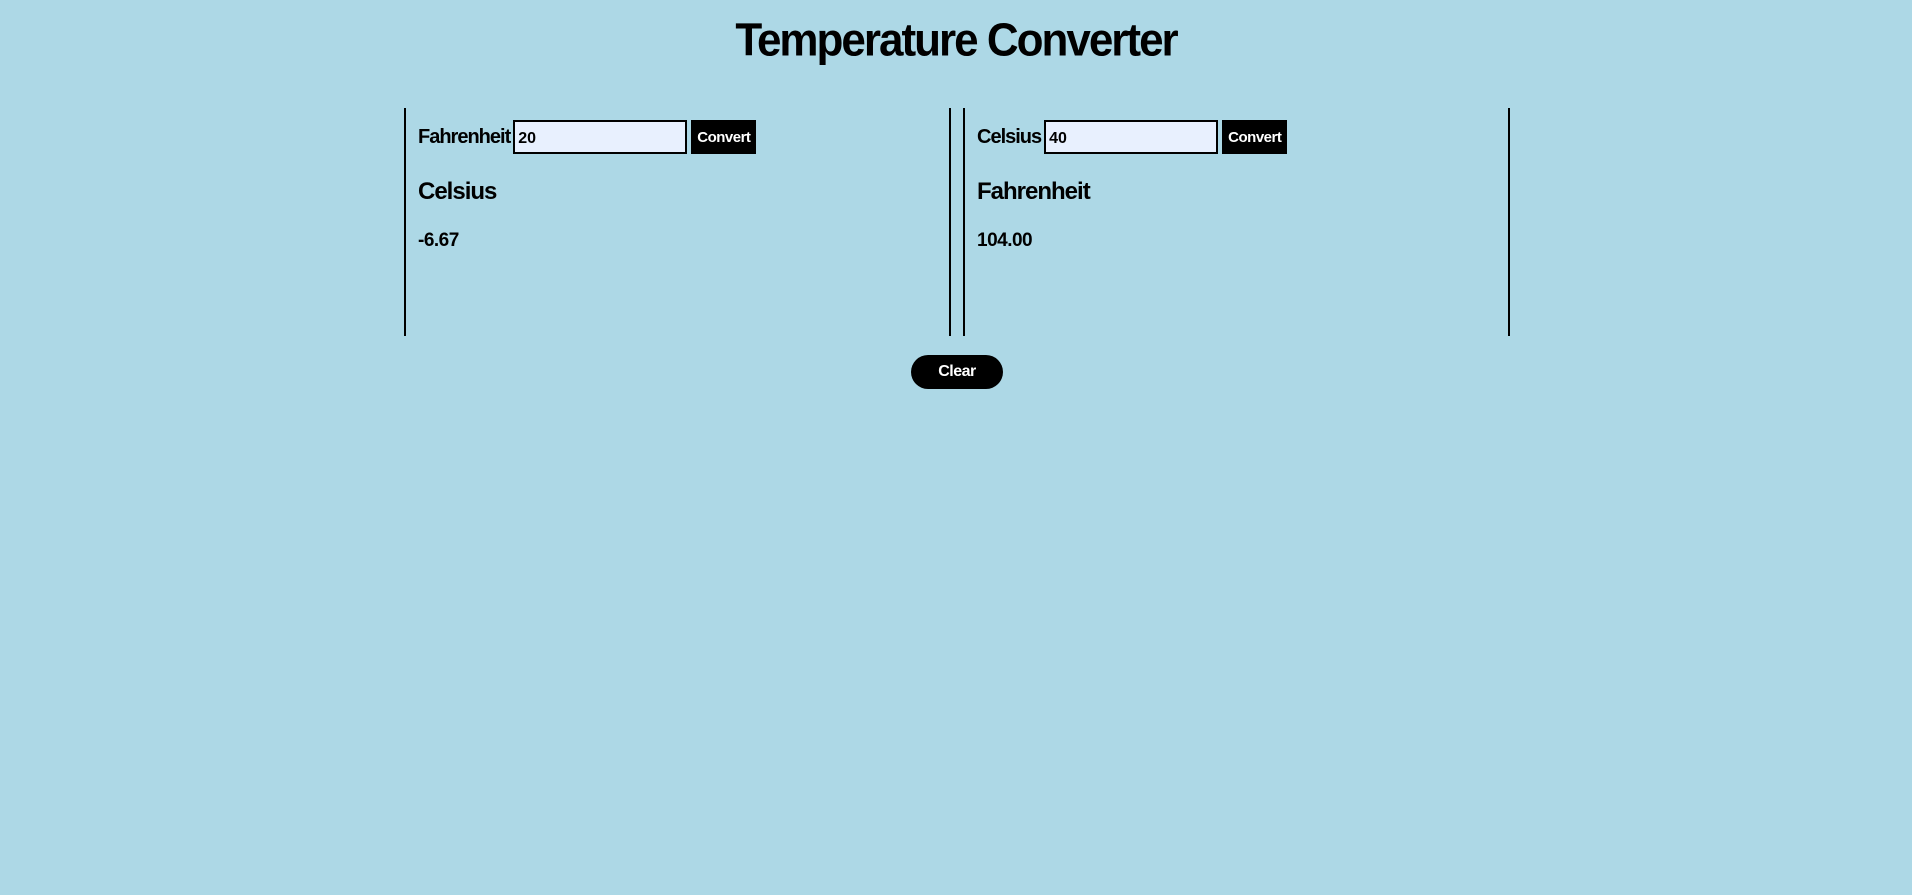  What do you see at coordinates (1009, 136) in the screenshot?
I see `celsius-input-label: Celsius` at bounding box center [1009, 136].